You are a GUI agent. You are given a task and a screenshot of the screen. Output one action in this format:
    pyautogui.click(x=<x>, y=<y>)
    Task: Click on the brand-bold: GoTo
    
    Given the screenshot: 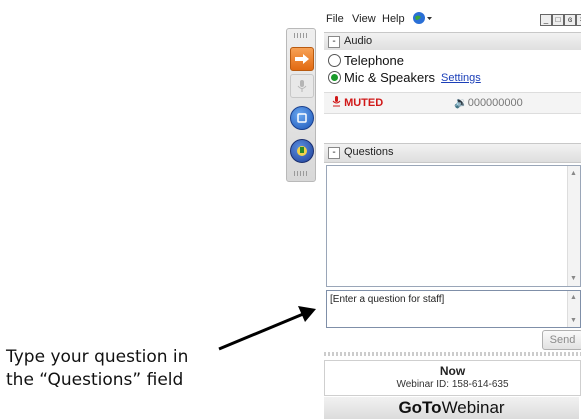 What is the action you would take?
    pyautogui.click(x=420, y=407)
    